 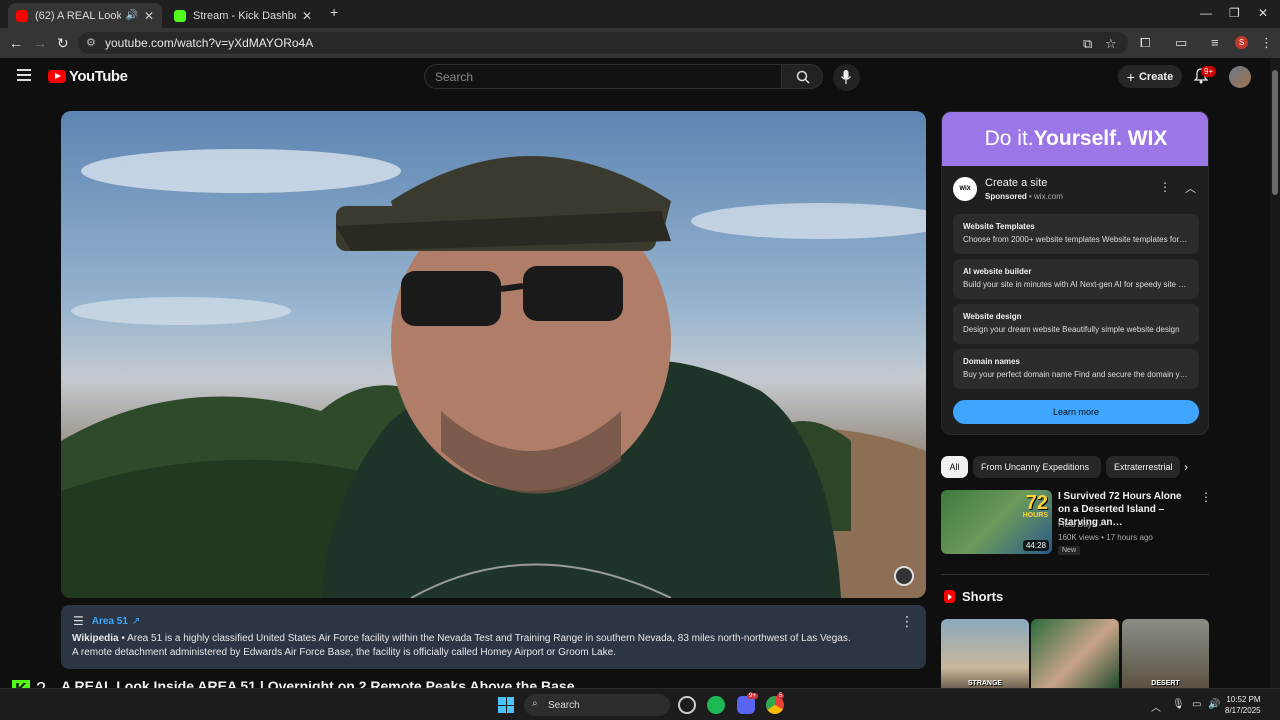 I want to click on search-input-wrapper, so click(x=603, y=76).